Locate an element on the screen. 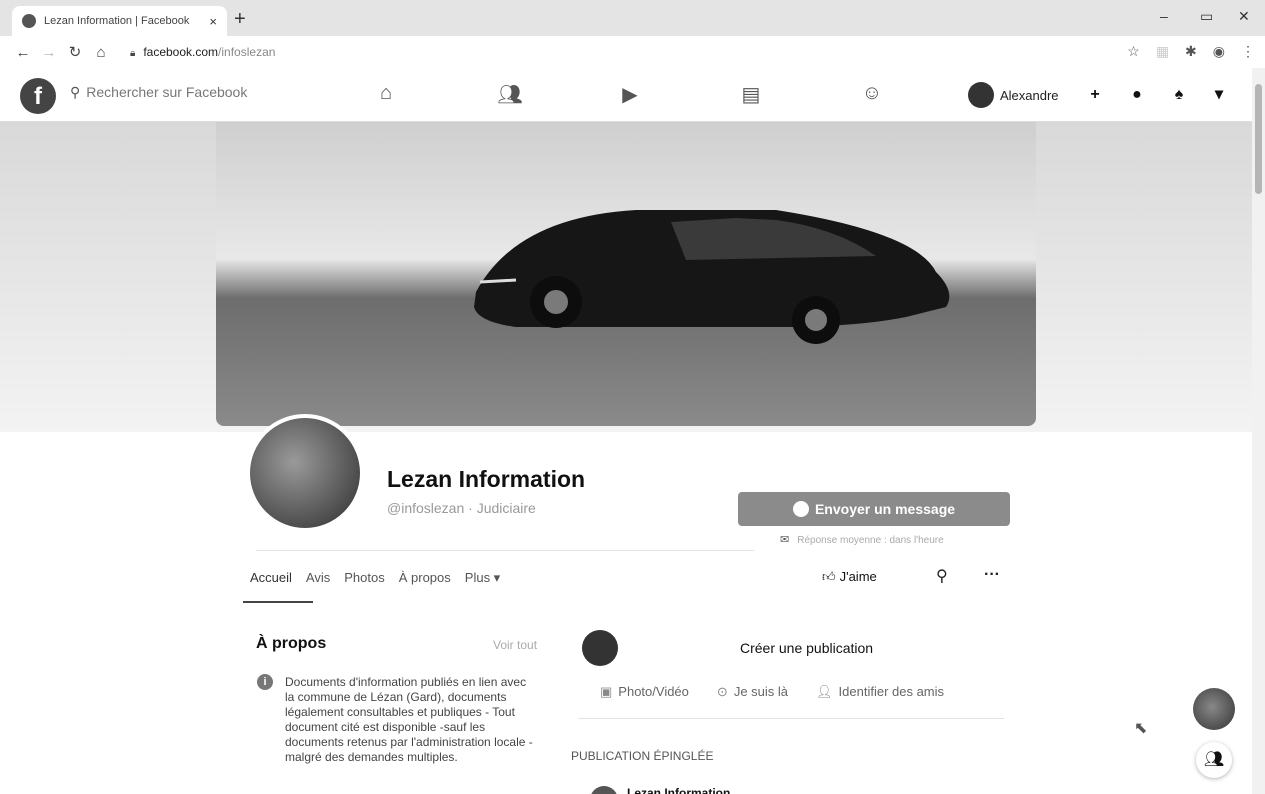 The width and height of the screenshot is (1265, 794). extension-icon: ▦ is located at coordinates (1162, 51).